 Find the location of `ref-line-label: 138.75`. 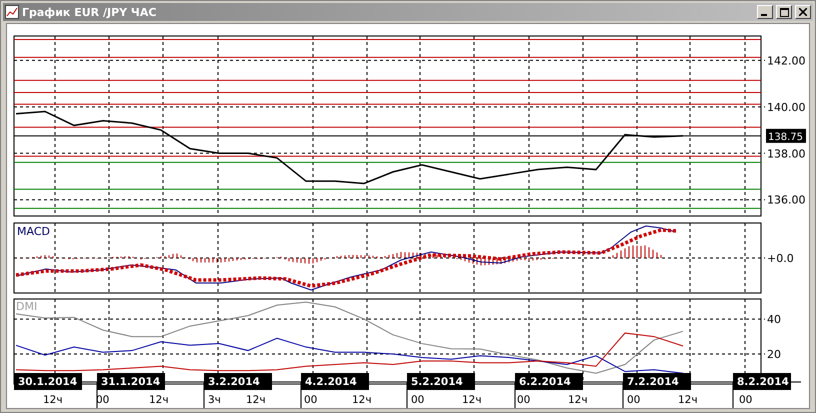

ref-line-label: 138.75 is located at coordinates (785, 137).